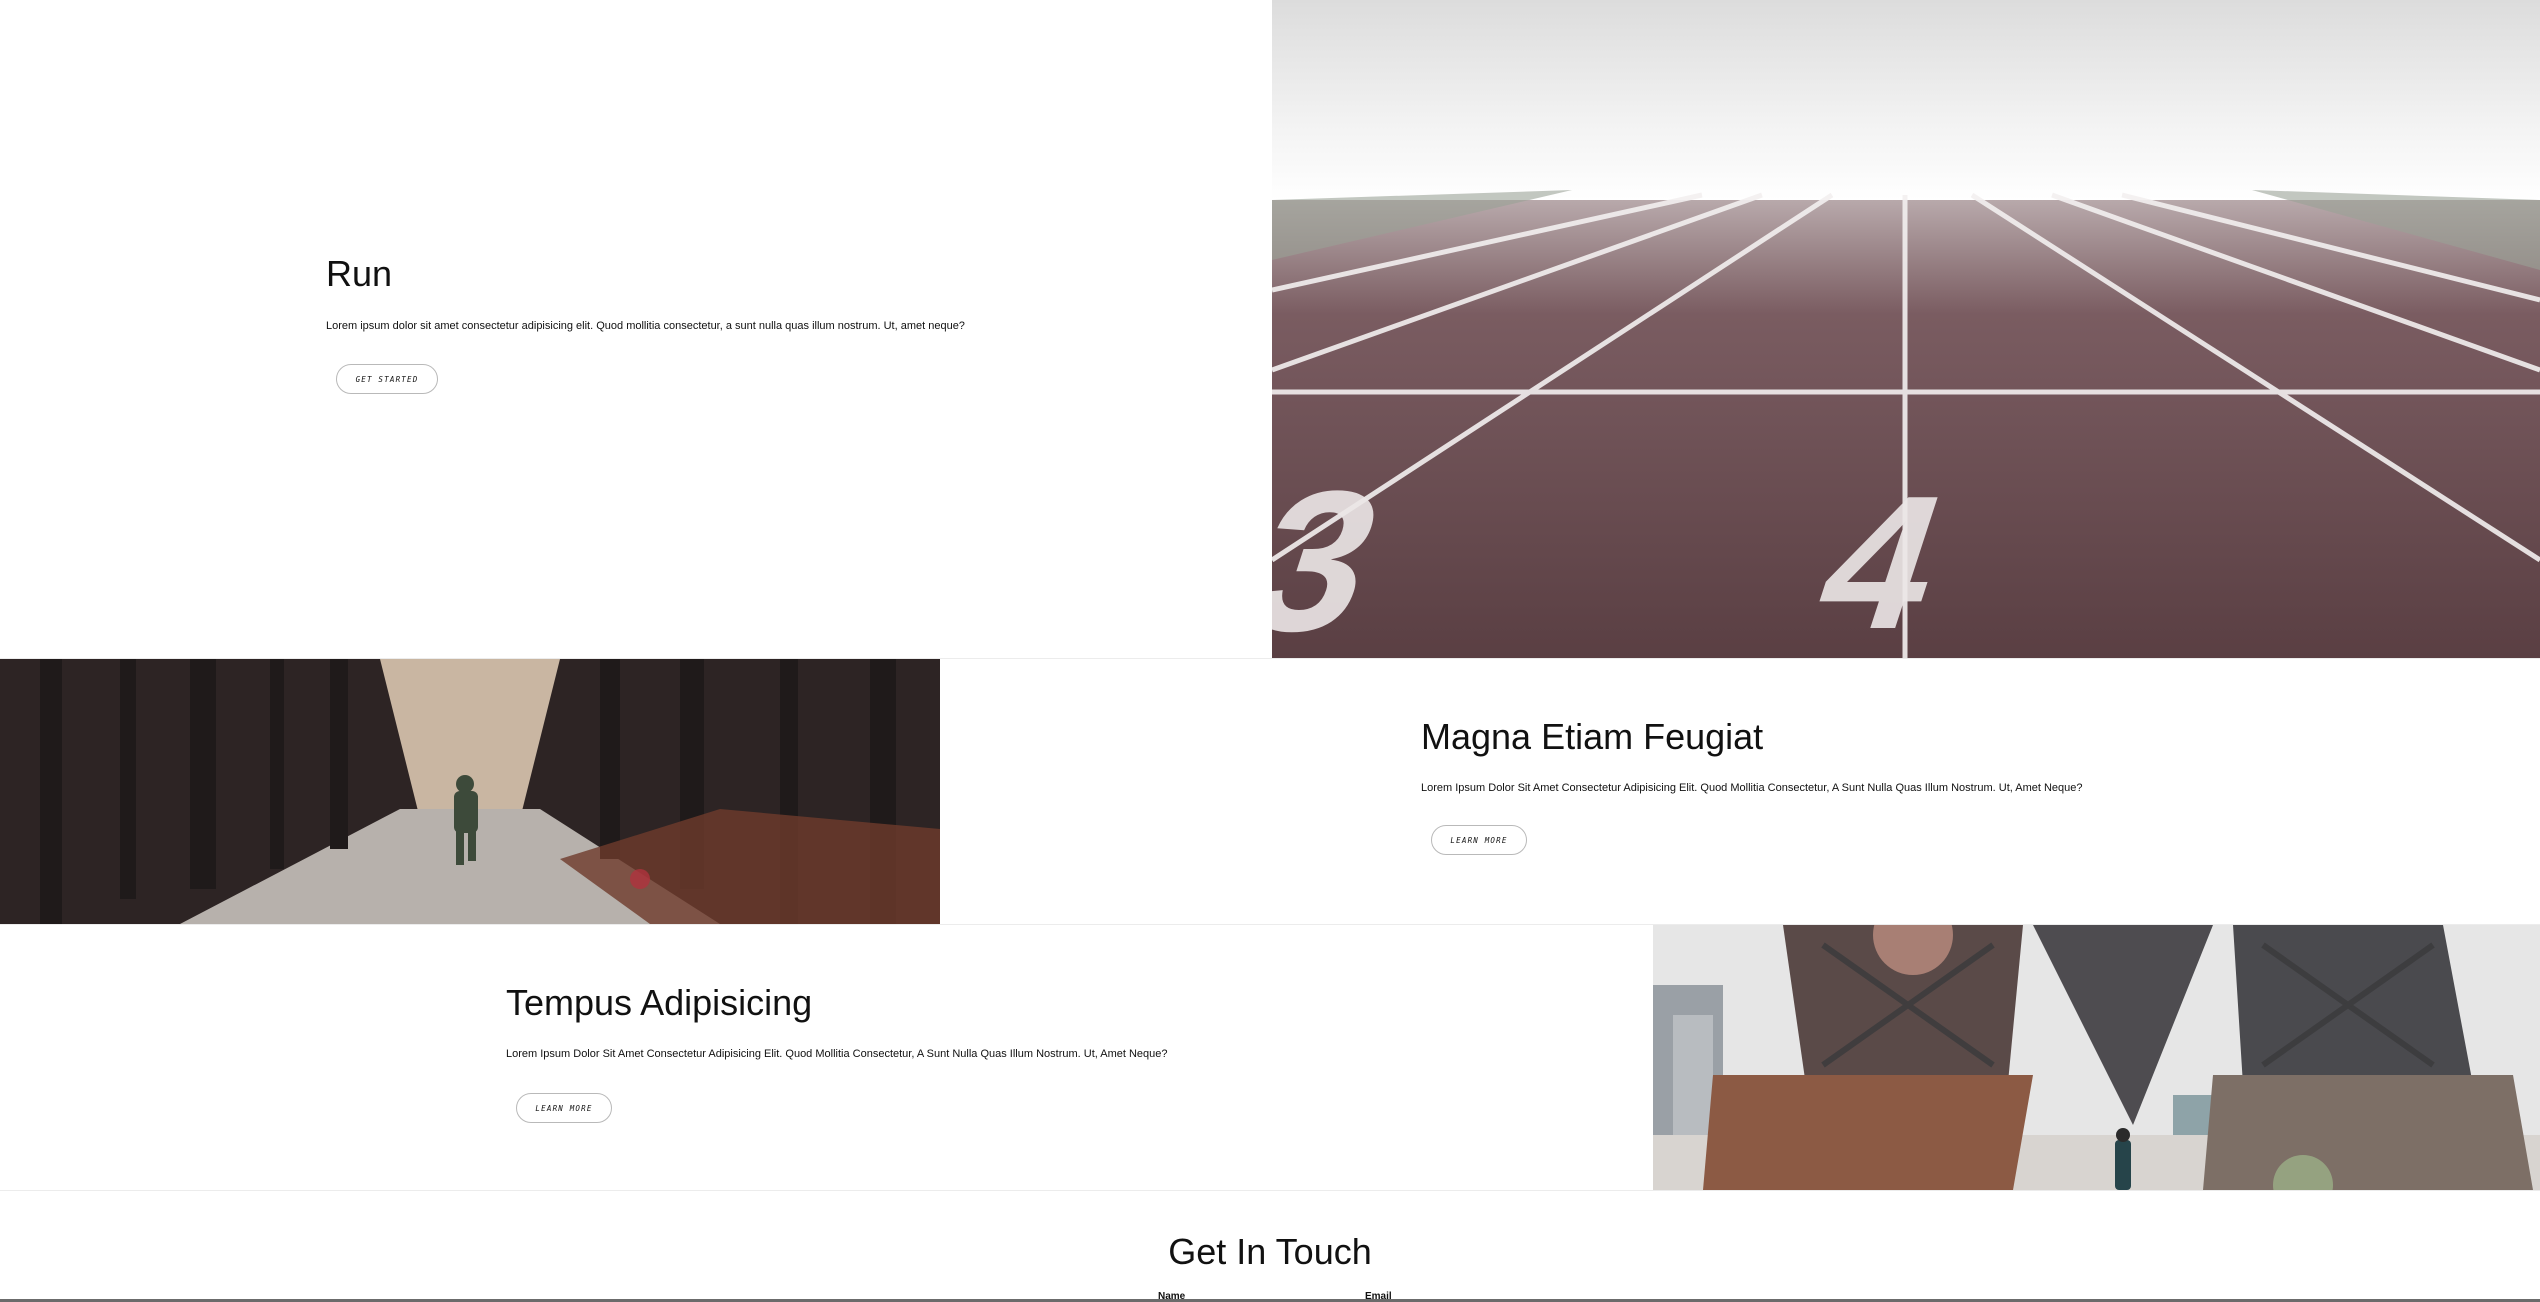 The height and width of the screenshot is (1302, 2540). Describe the element at coordinates (470, 791) in the screenshot. I see `forest-runner-image` at that location.